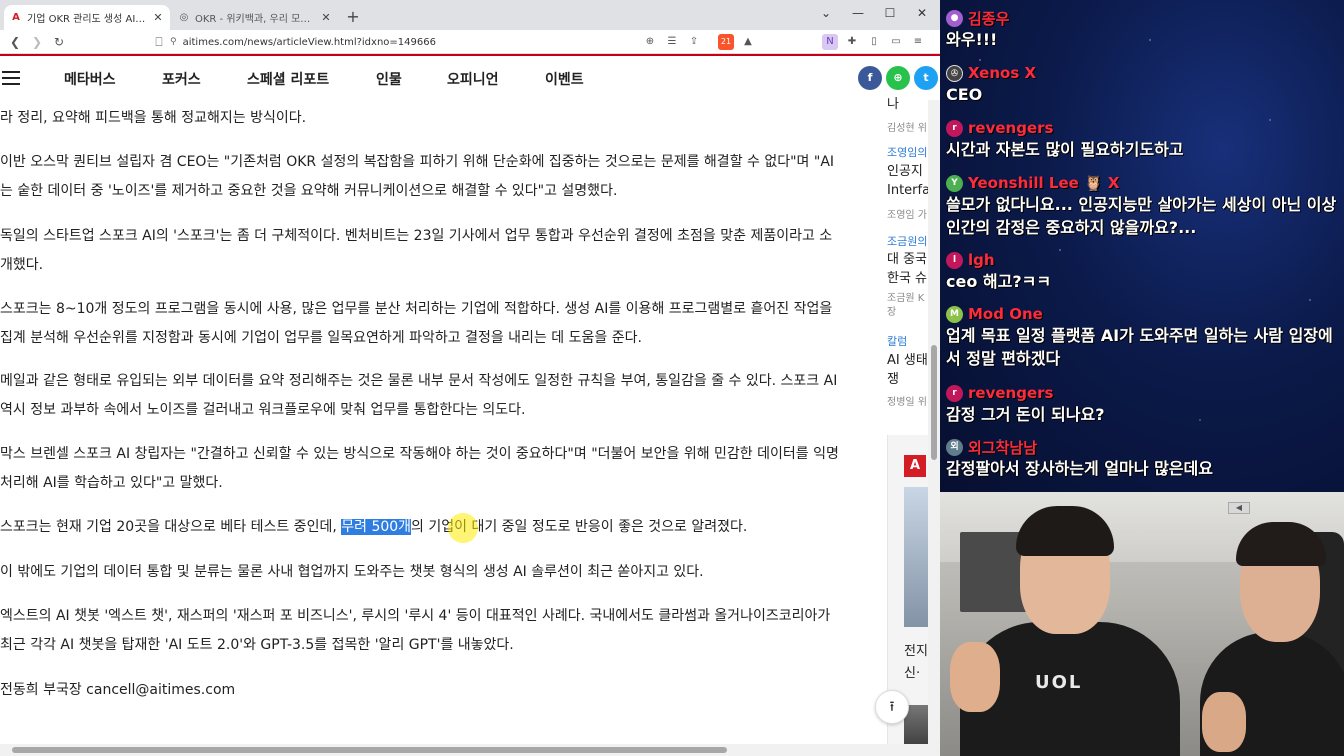 The height and width of the screenshot is (756, 1344). What do you see at coordinates (11, 78) in the screenshot?
I see `hamburger-menu-icon` at bounding box center [11, 78].